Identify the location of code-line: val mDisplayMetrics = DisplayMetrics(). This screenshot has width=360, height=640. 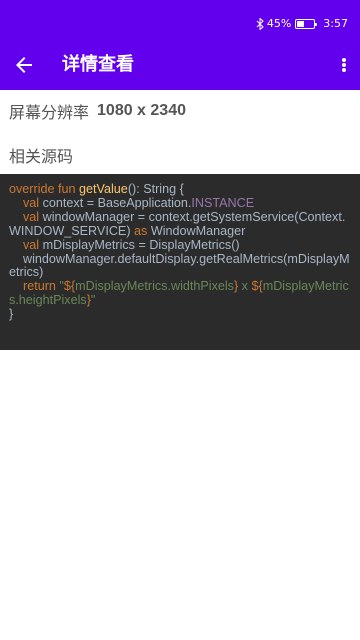
(131, 244).